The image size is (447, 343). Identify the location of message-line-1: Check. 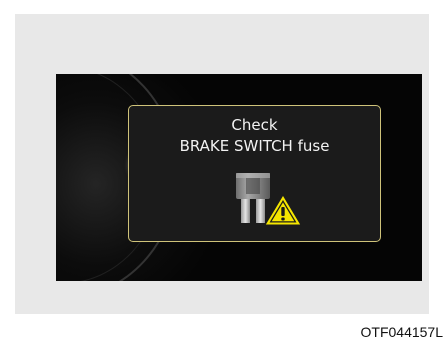
(254, 125).